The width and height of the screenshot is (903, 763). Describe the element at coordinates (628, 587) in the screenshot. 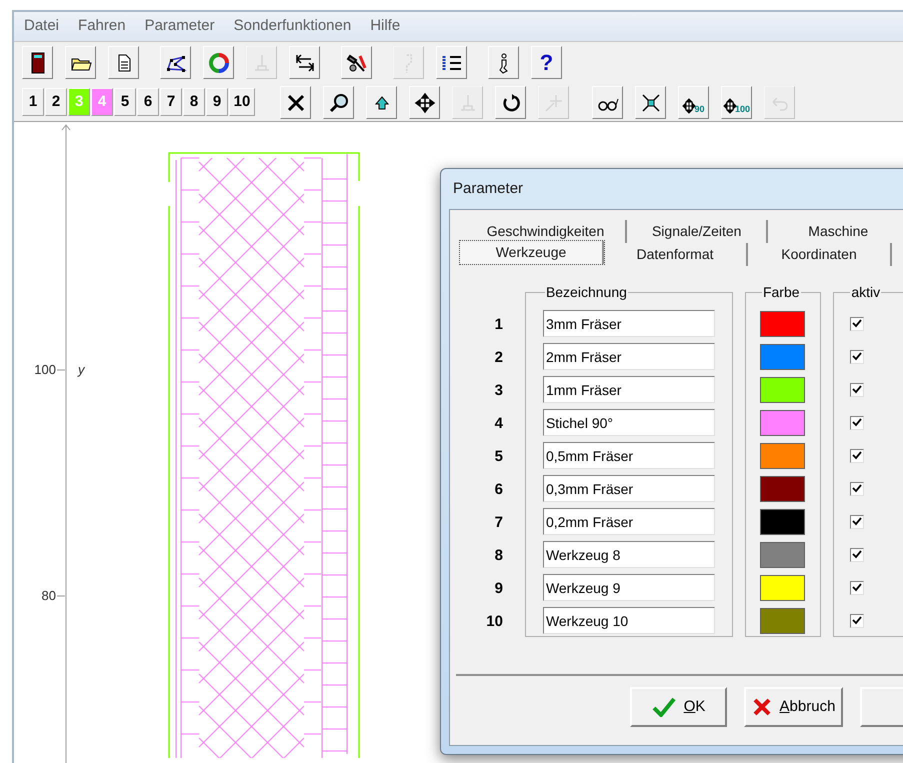

I see `text-field: Werkzeug 9` at that location.